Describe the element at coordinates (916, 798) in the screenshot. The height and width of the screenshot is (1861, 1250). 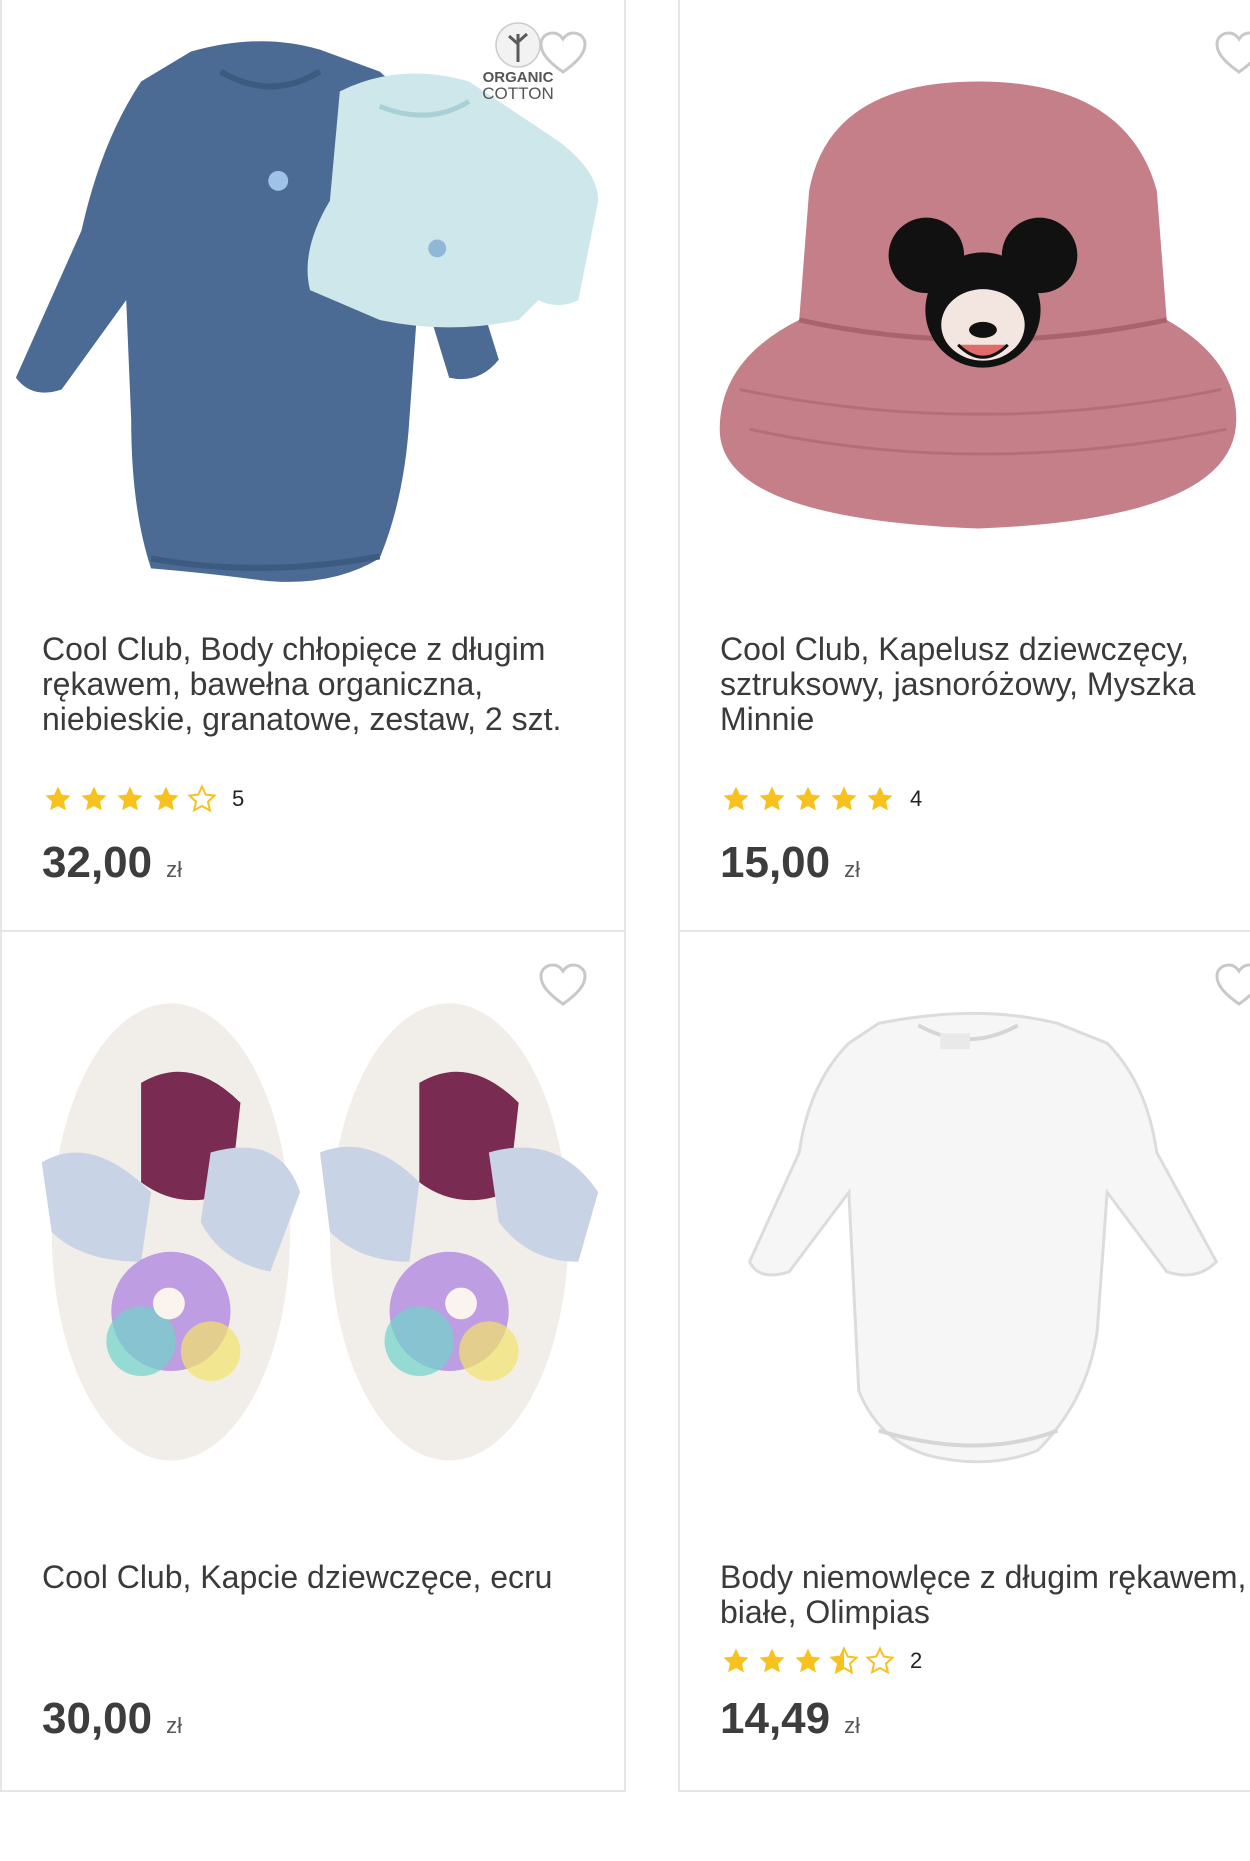
I see `rating-count: 4` at that location.